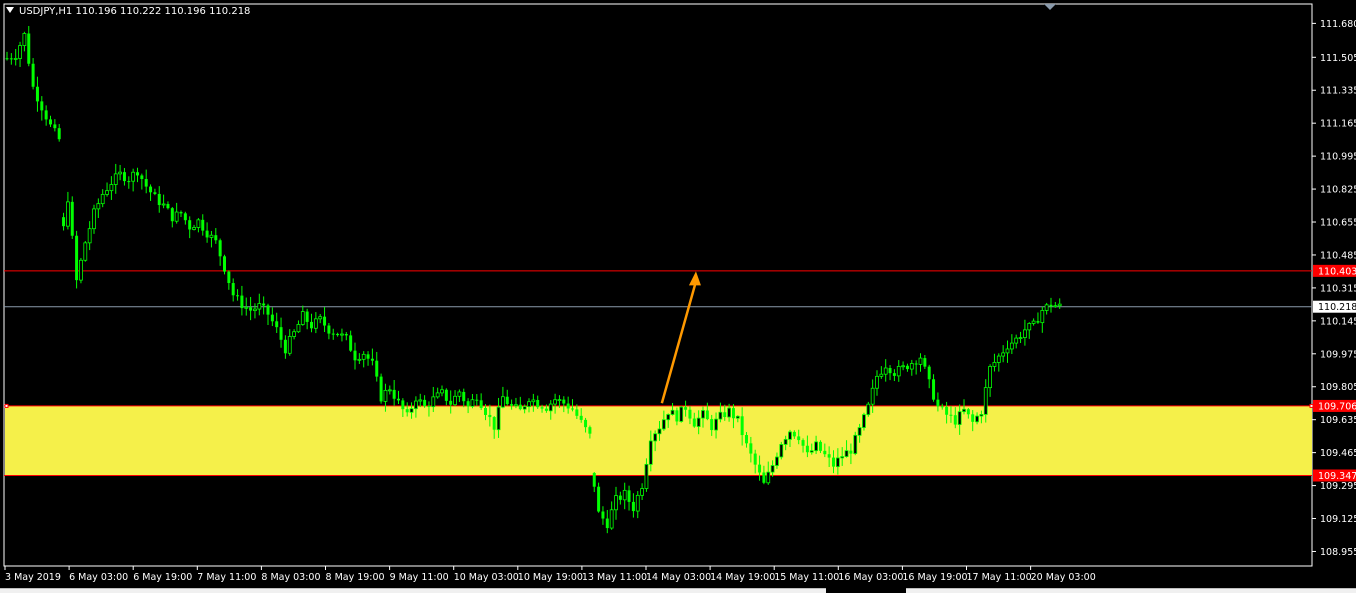 The width and height of the screenshot is (1356, 593). What do you see at coordinates (1338, 190) in the screenshot?
I see `y-tick-label: 110.825` at bounding box center [1338, 190].